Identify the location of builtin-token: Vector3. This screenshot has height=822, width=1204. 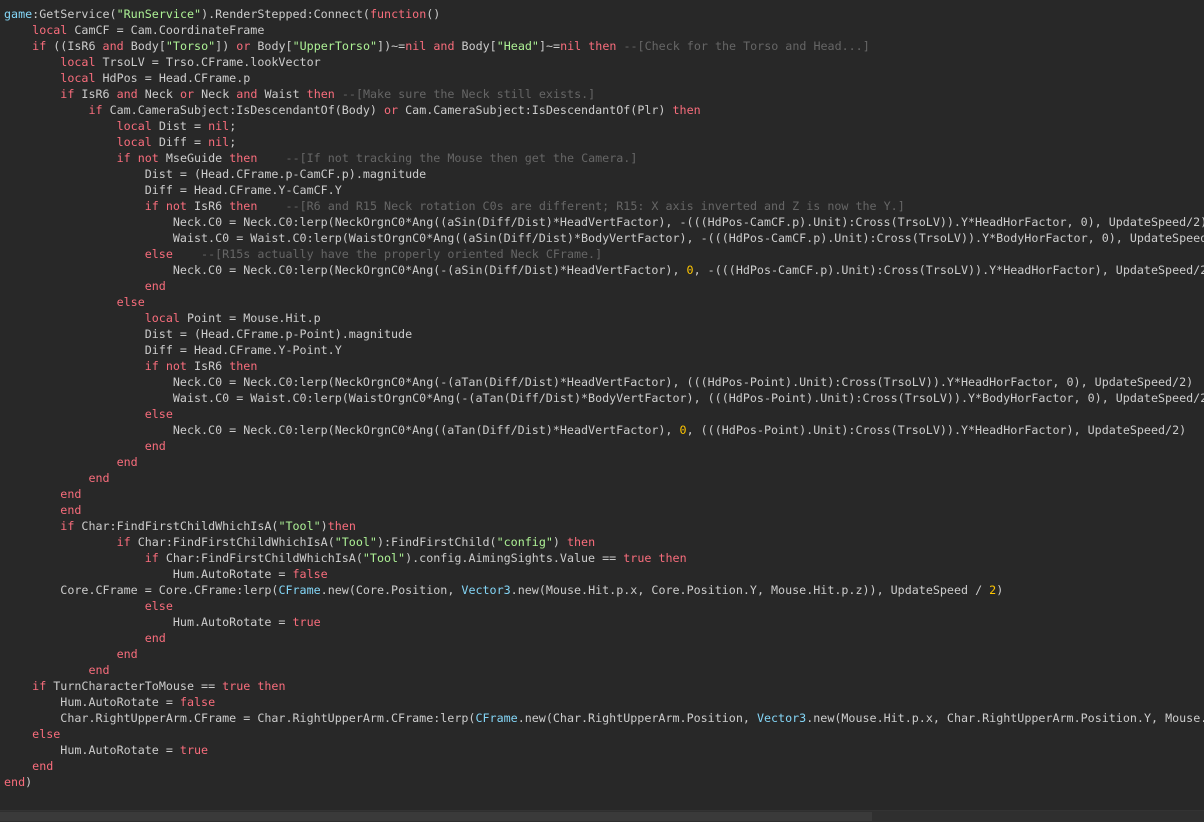
(486, 590).